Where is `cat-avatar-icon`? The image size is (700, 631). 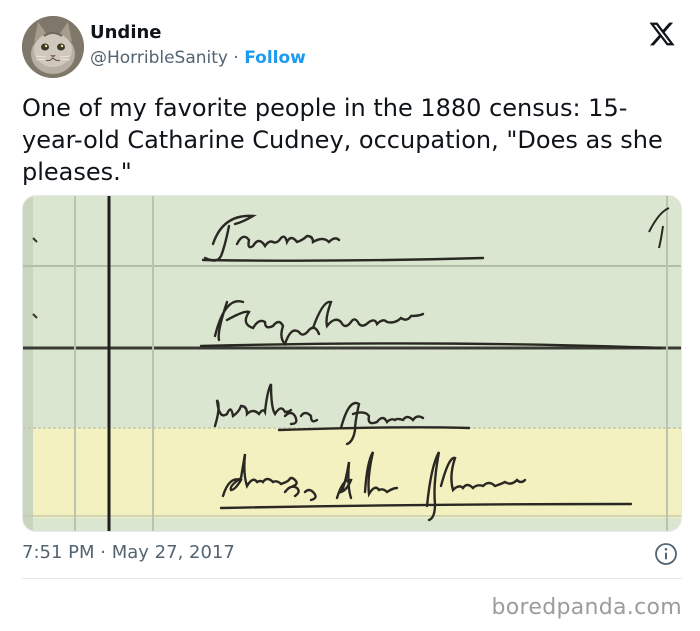 cat-avatar-icon is located at coordinates (53, 47).